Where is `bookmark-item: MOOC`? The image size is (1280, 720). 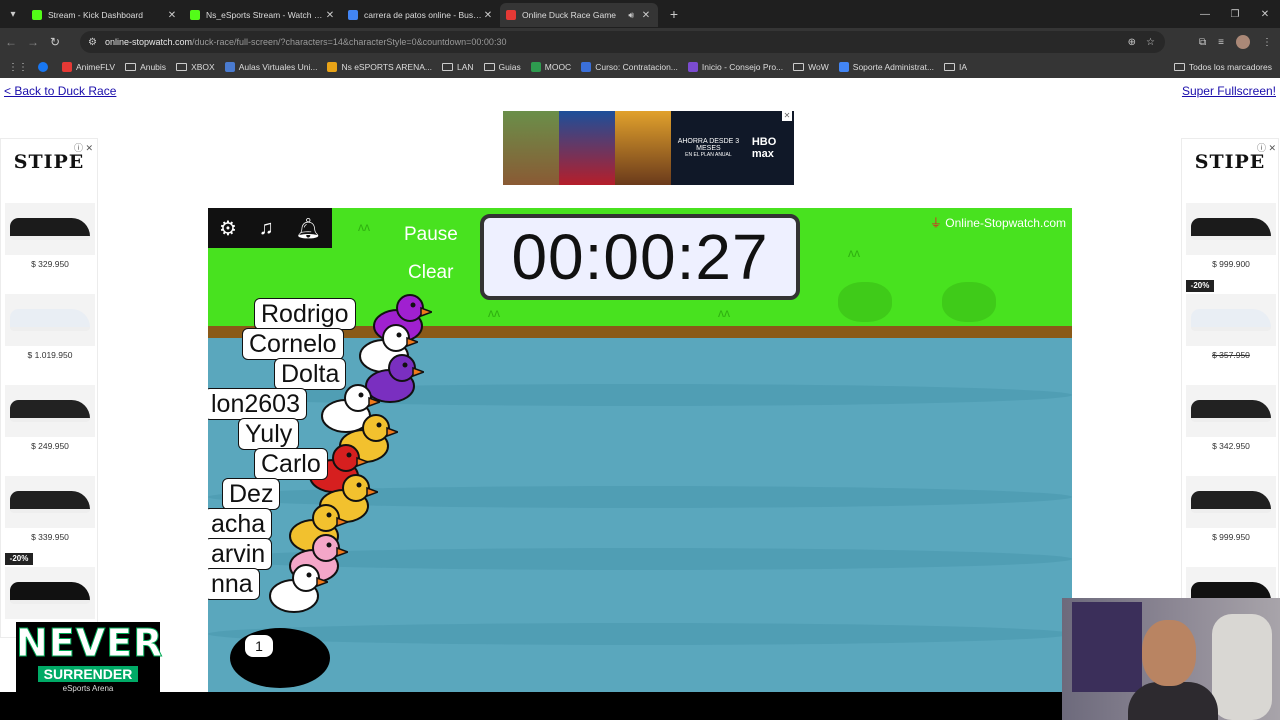
bookmark-item: MOOC is located at coordinates (551, 67).